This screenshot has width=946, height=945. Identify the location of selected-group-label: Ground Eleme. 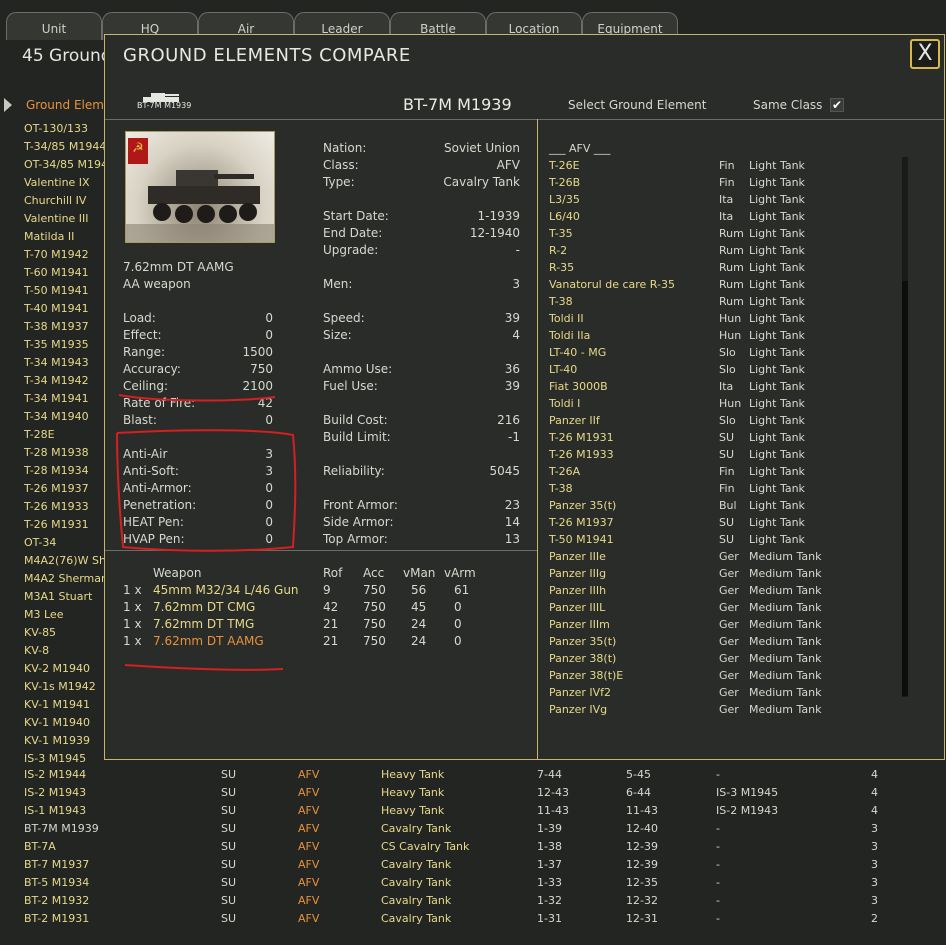
(68, 105).